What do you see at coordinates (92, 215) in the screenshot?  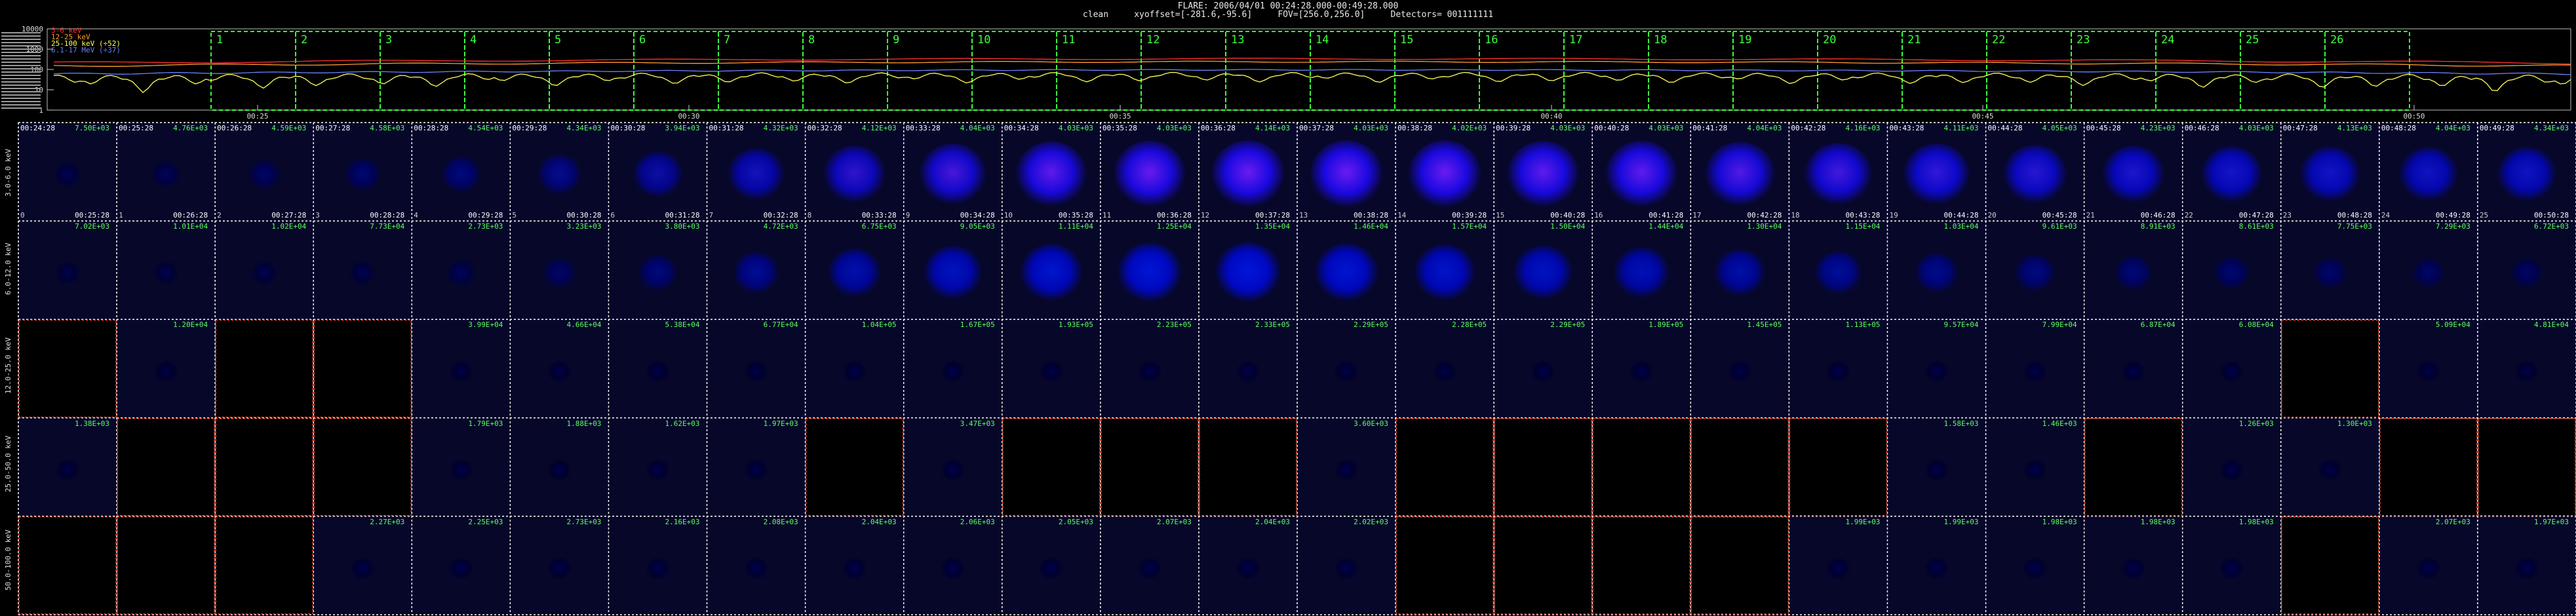 I see `end-time-label: 00:25:28` at bounding box center [92, 215].